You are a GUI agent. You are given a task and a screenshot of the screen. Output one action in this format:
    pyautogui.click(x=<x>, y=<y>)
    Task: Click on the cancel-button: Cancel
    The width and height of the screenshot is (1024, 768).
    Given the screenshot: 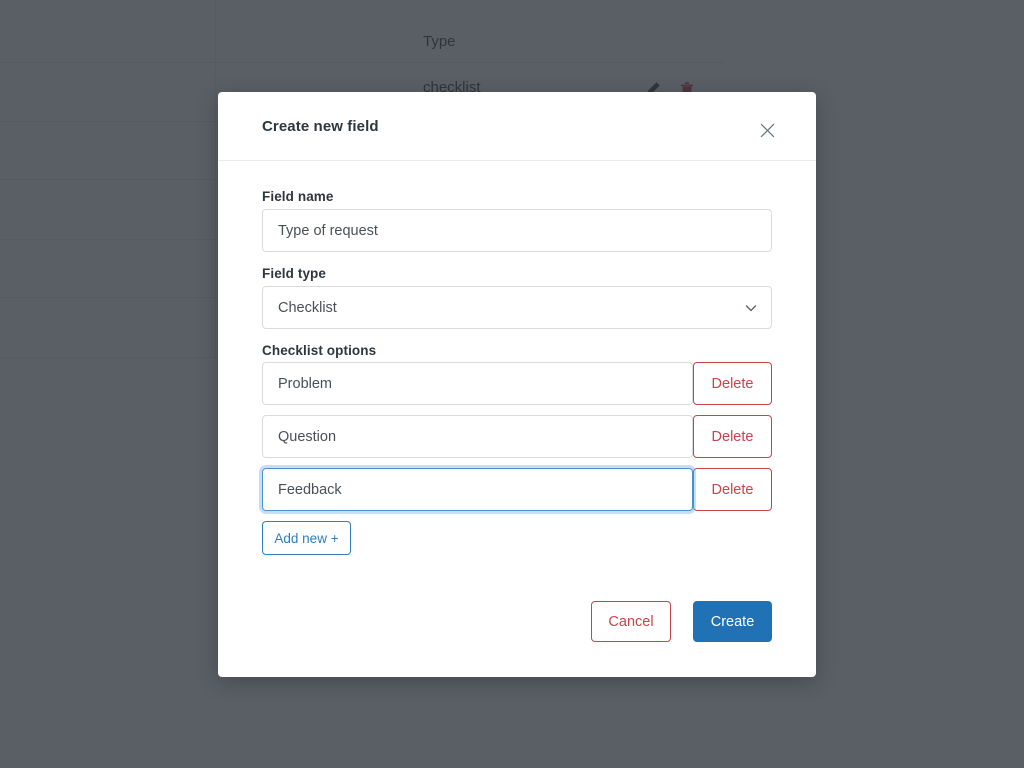 What is the action you would take?
    pyautogui.click(x=631, y=621)
    